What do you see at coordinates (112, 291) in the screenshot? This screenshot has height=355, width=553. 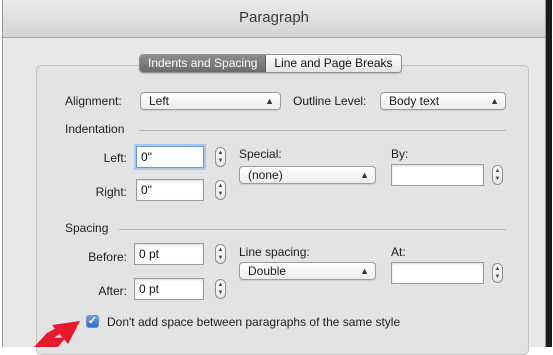 I see `after-label: After:` at bounding box center [112, 291].